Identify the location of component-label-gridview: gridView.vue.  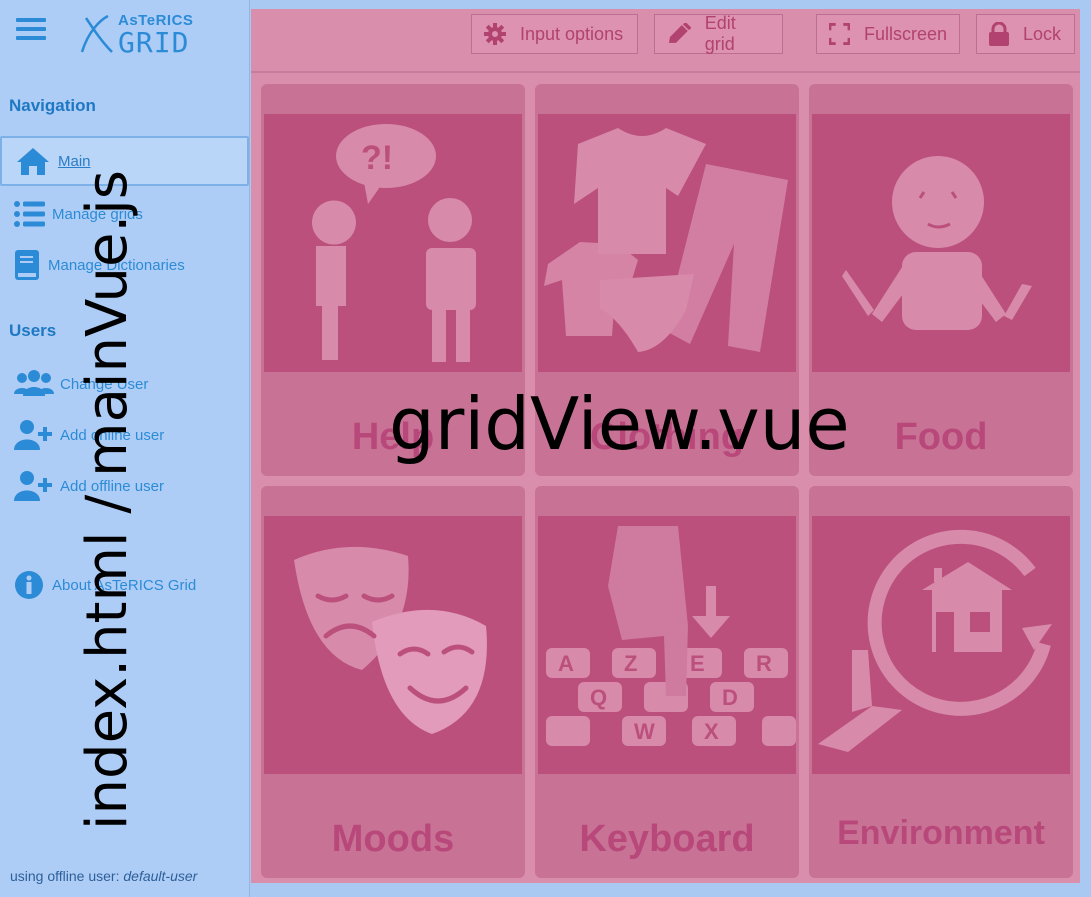
(619, 424).